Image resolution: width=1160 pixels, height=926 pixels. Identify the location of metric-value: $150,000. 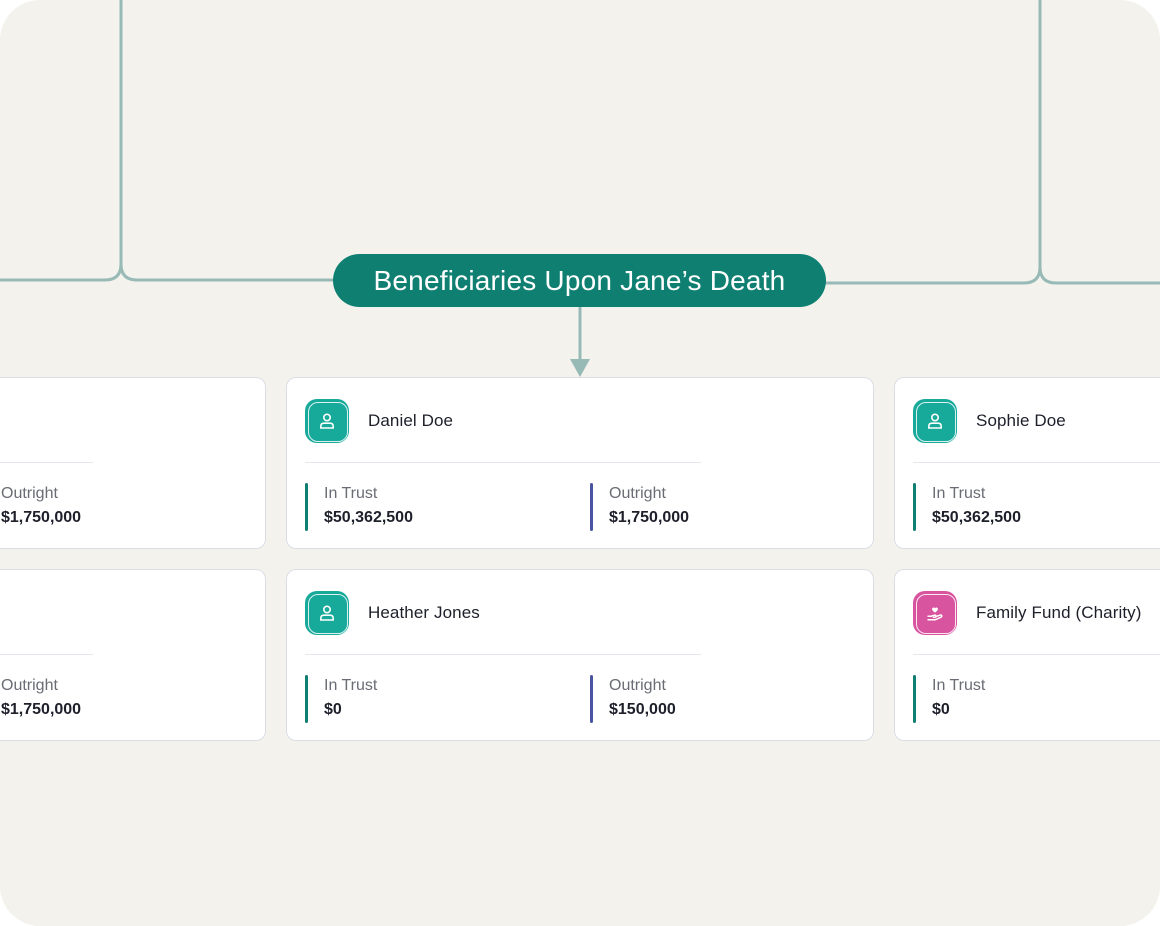
(642, 709).